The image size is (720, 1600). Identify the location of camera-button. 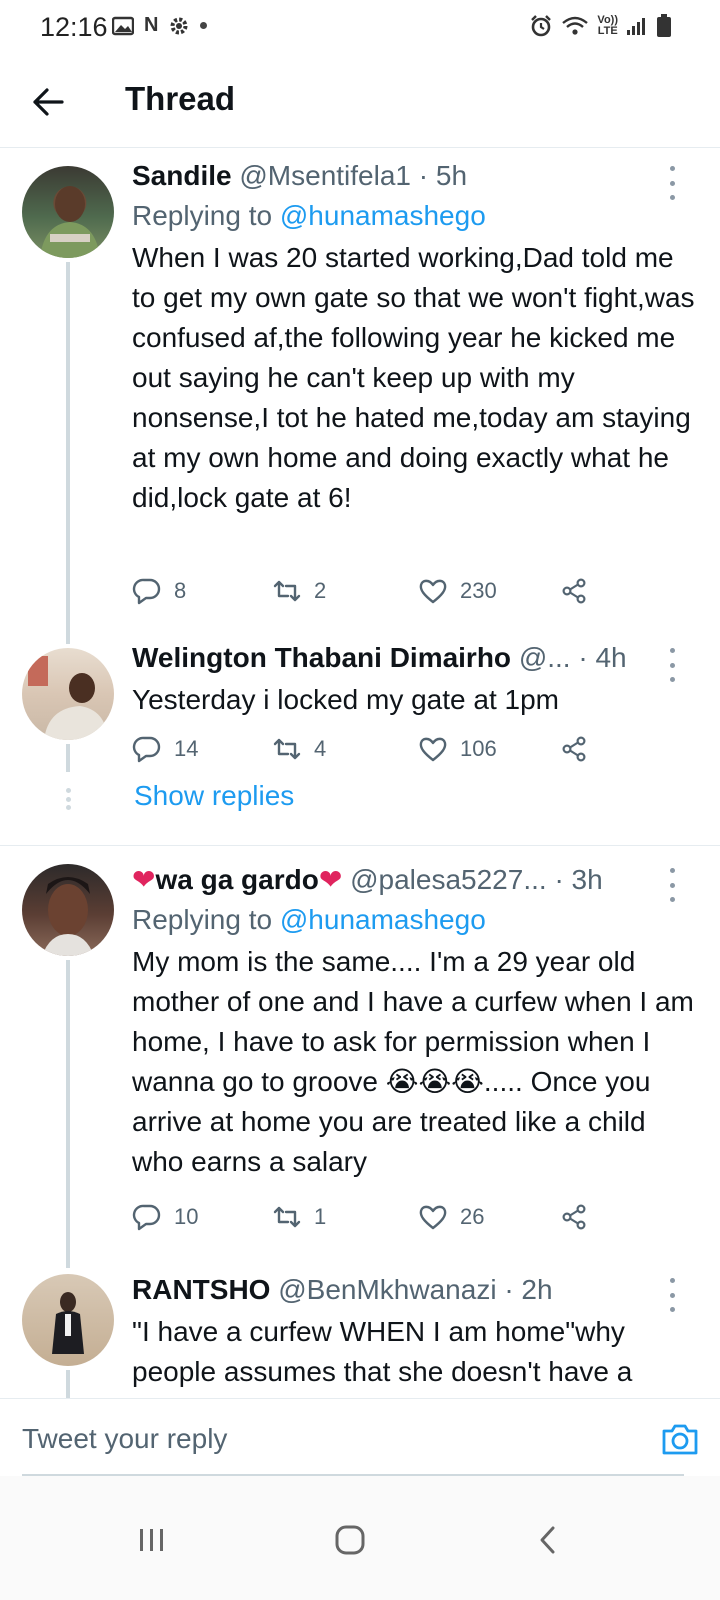
(680, 1439).